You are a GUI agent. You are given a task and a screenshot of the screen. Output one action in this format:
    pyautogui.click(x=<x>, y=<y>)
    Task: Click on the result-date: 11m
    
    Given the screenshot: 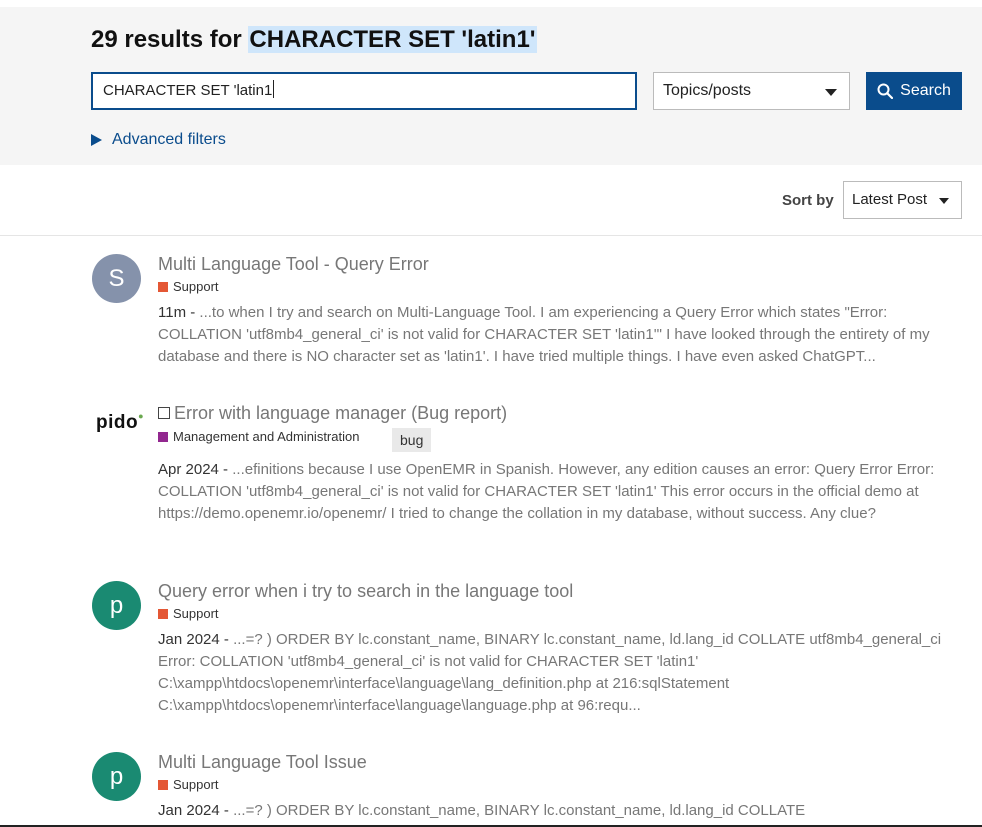 What is the action you would take?
    pyautogui.click(x=172, y=312)
    